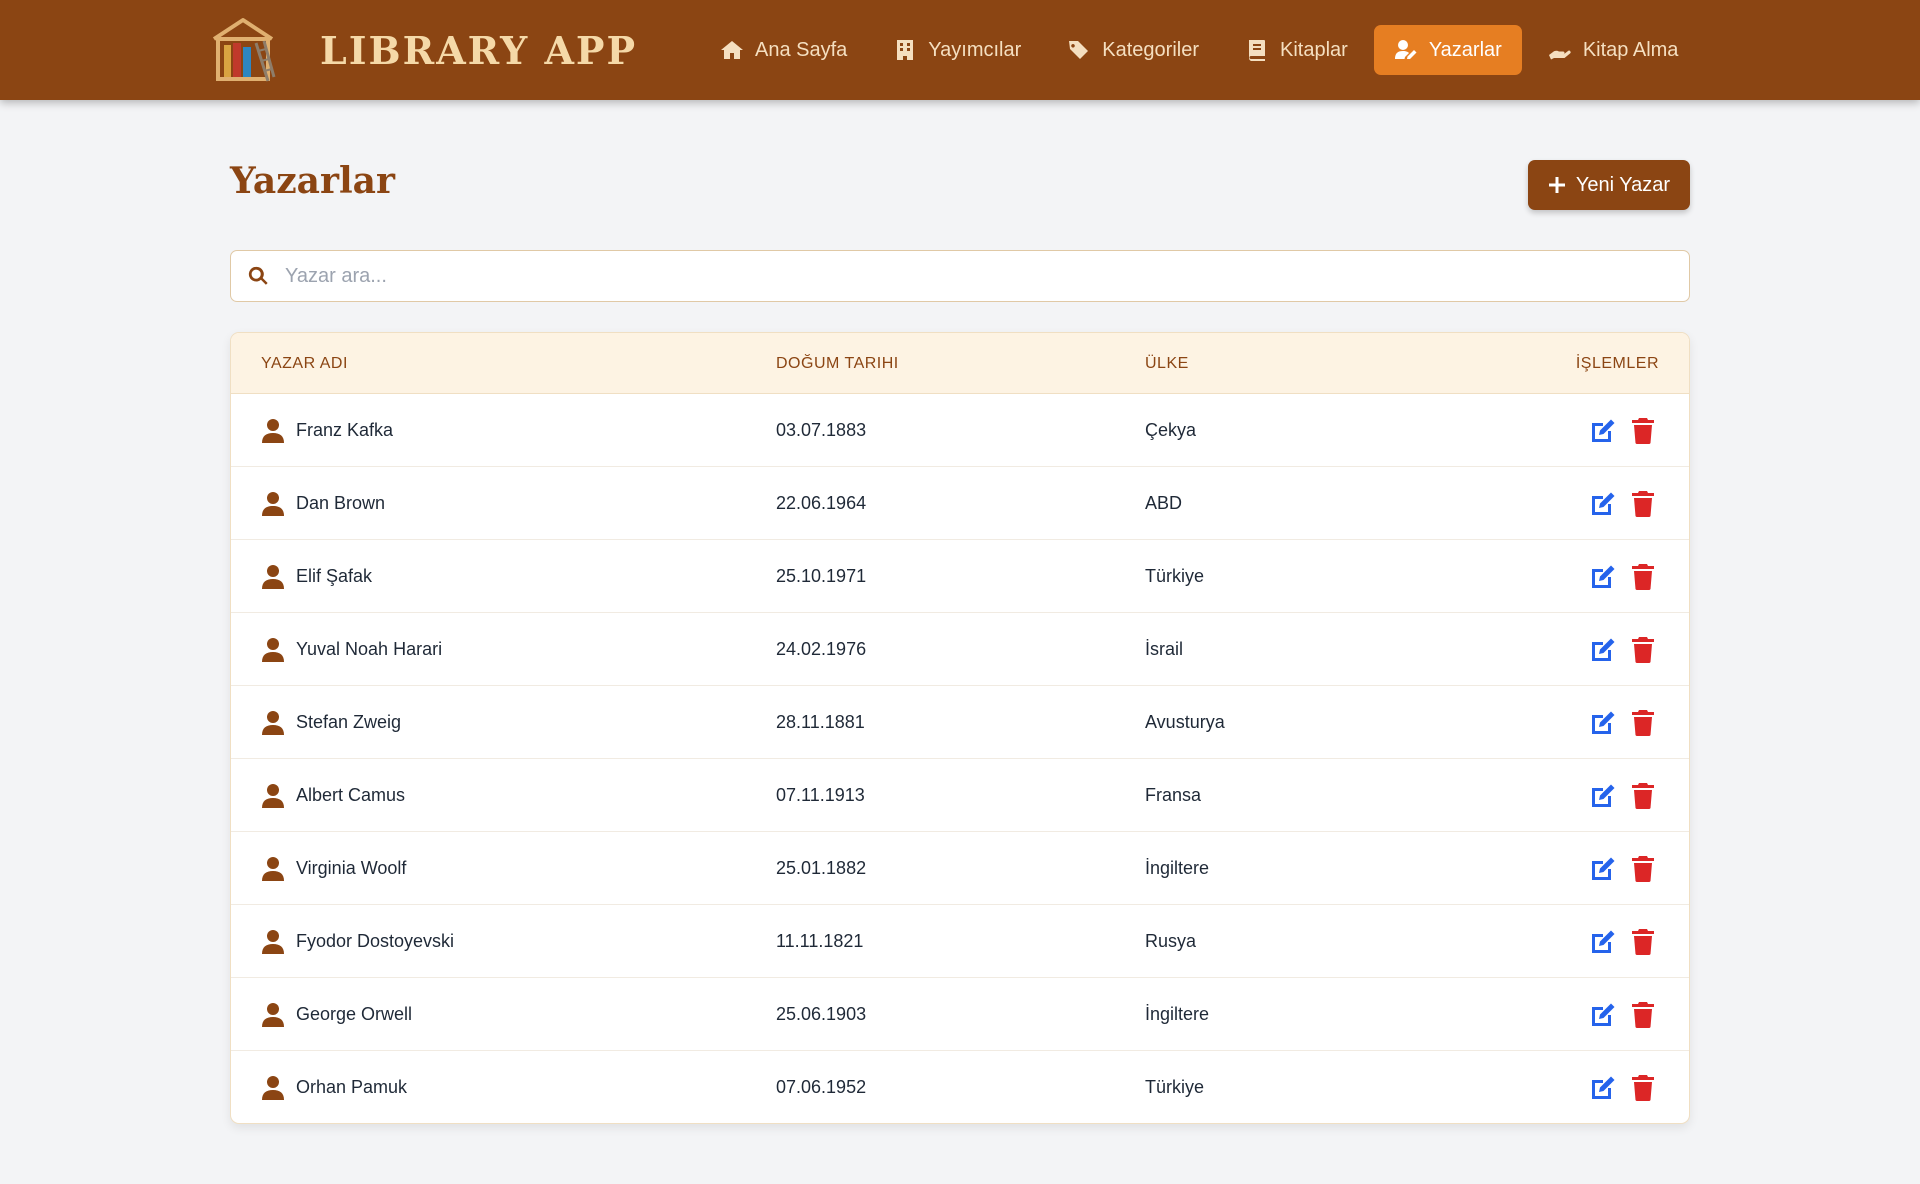 This screenshot has width=1920, height=1184. What do you see at coordinates (837, 363) in the screenshot?
I see `header-birth-date: DOĞUM TARIHI` at bounding box center [837, 363].